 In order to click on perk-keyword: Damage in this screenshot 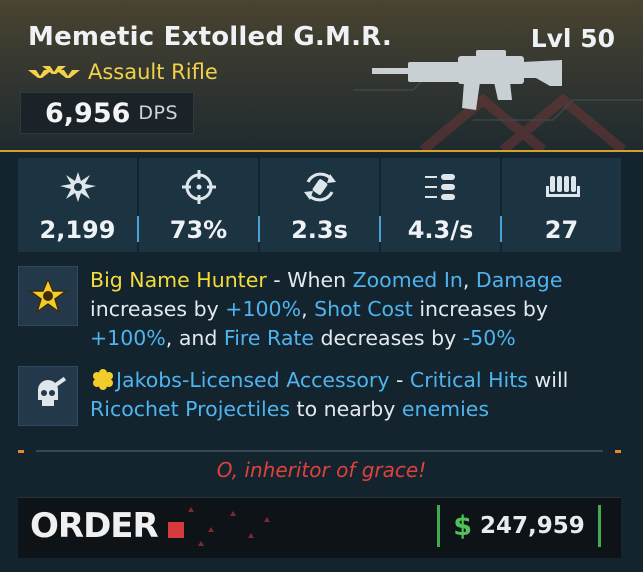, I will do `click(519, 280)`.